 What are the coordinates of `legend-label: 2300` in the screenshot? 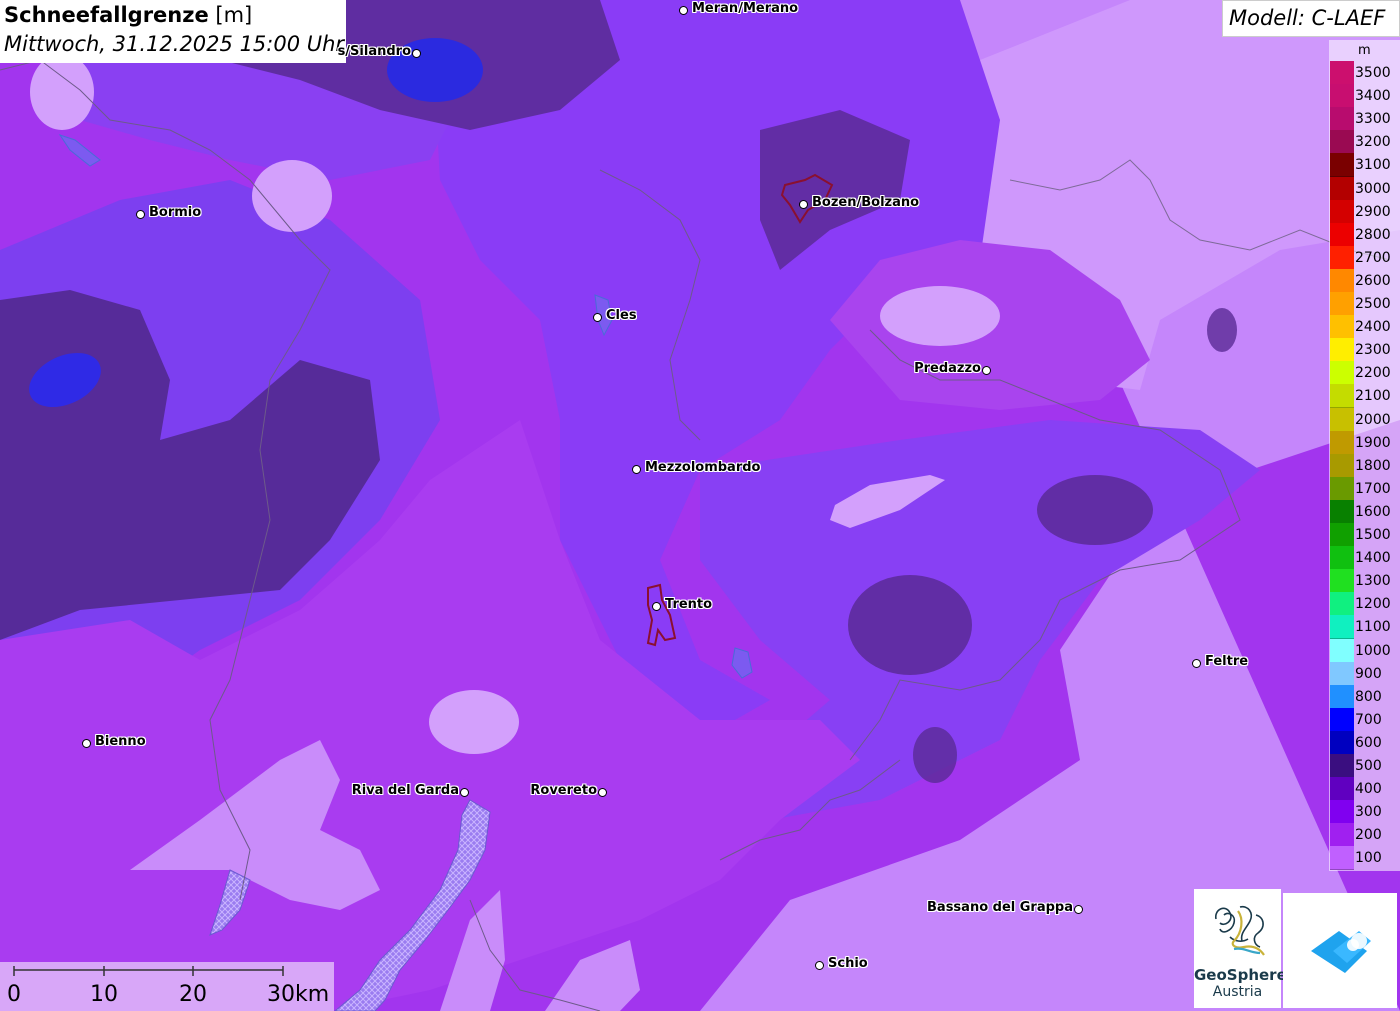 It's located at (1373, 350).